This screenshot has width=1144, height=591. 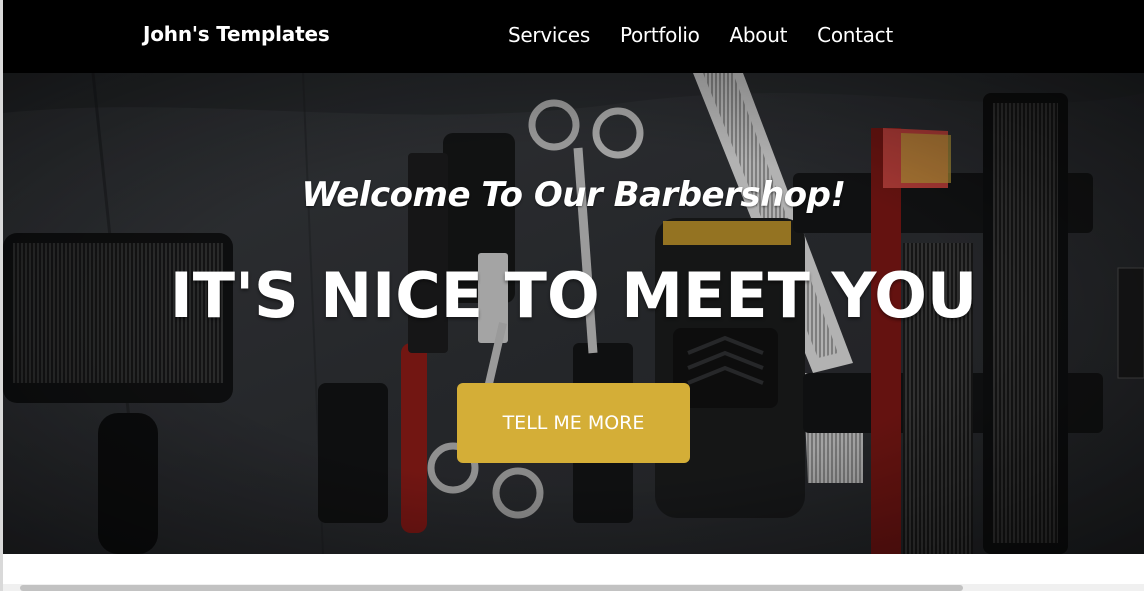 I want to click on nav-link-contact: Contact, so click(x=855, y=35).